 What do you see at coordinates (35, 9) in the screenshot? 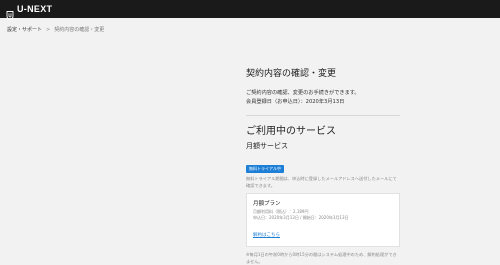
I see `logo-text: U-NEXT` at bounding box center [35, 9].